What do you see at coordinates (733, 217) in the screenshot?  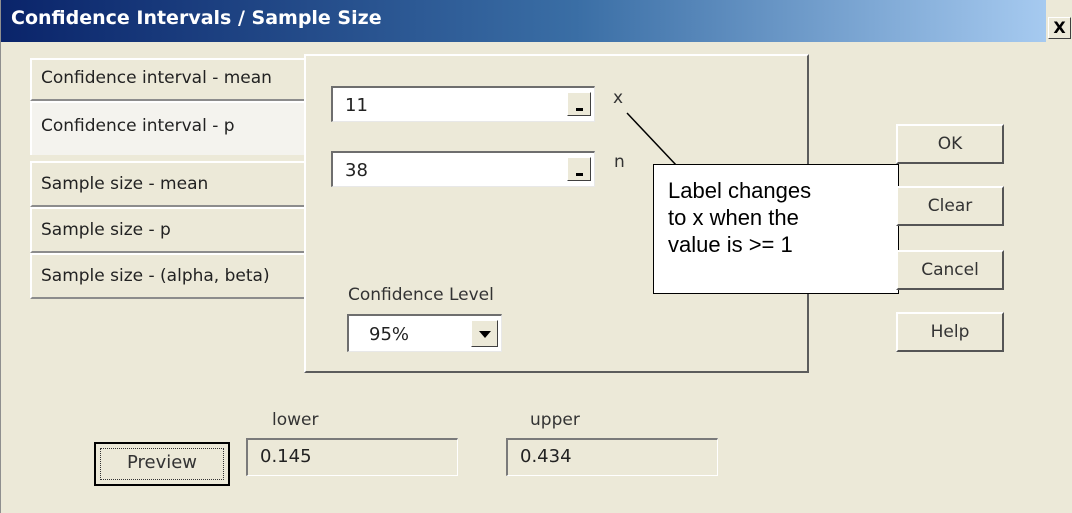 I see `callout-line-2: to x when the` at bounding box center [733, 217].